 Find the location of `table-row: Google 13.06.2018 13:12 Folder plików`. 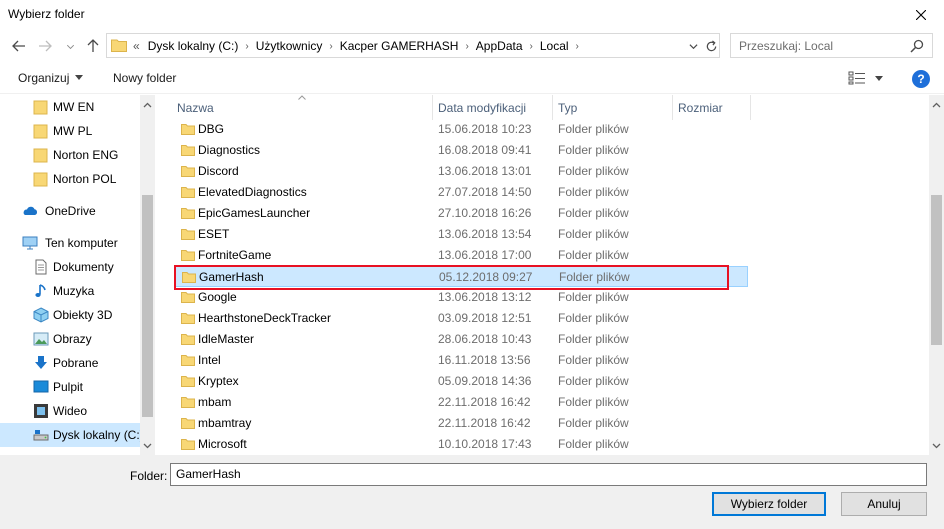

table-row: Google 13.06.2018 13:12 Folder plików is located at coordinates (461, 297).